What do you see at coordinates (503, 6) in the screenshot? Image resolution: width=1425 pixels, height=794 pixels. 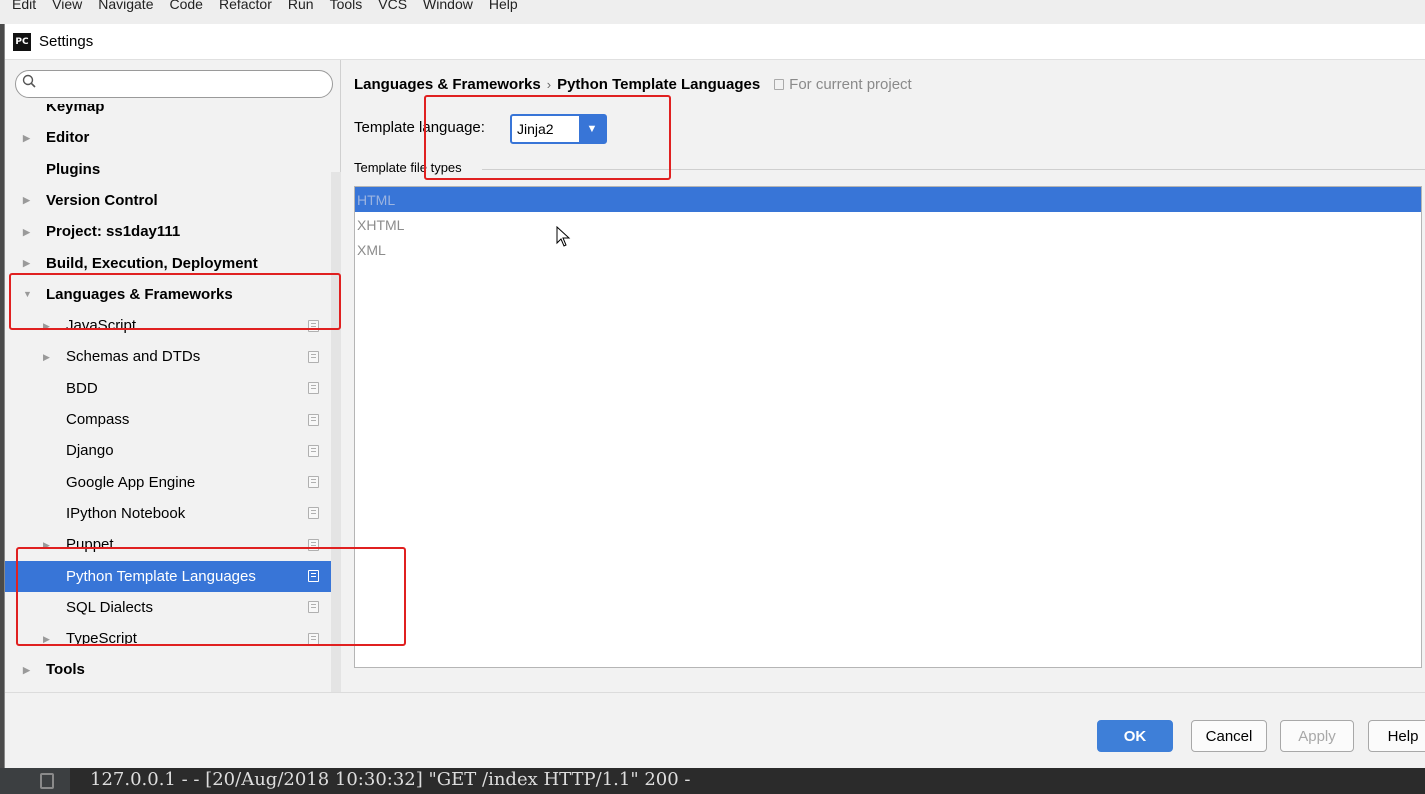 I see `menu-item-help: Help` at bounding box center [503, 6].